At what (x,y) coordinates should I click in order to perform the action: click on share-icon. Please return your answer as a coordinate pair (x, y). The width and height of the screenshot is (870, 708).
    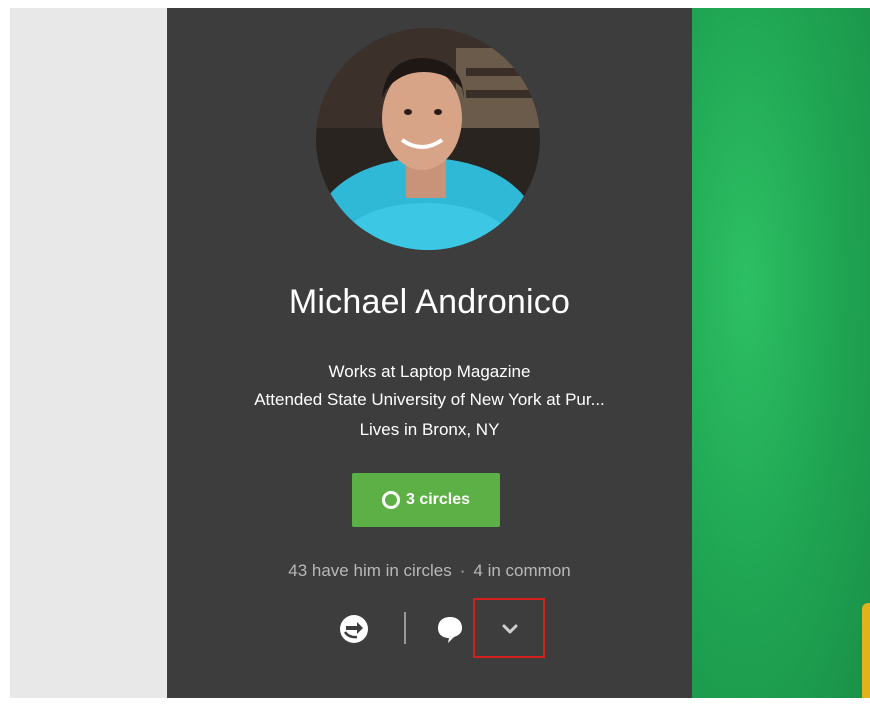
    Looking at the image, I should click on (354, 629).